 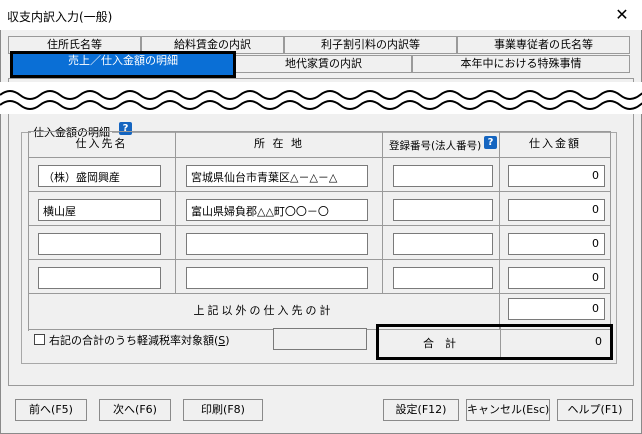 What do you see at coordinates (555, 144) in the screenshot?
I see `header-purchase-amount: 仕入金額` at bounding box center [555, 144].